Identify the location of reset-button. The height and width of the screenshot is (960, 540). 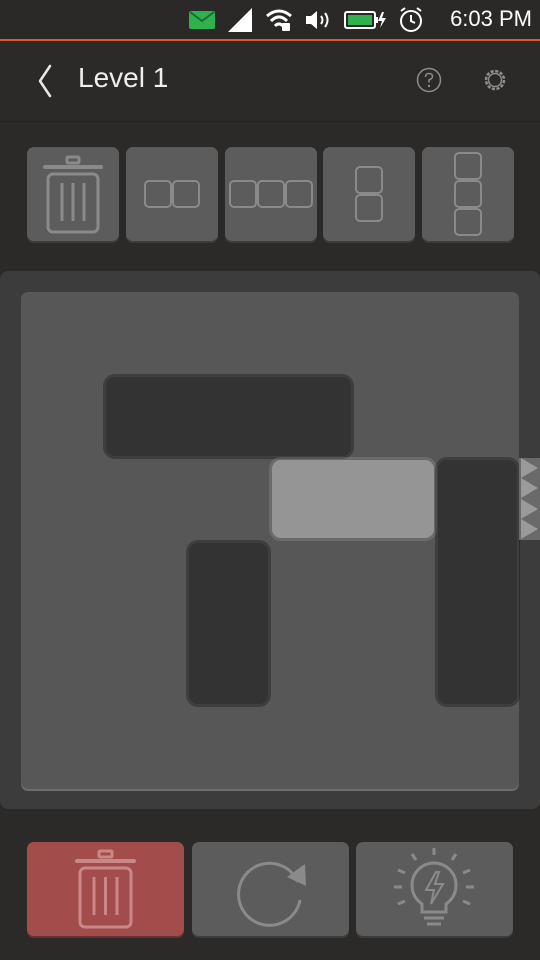
(270, 890).